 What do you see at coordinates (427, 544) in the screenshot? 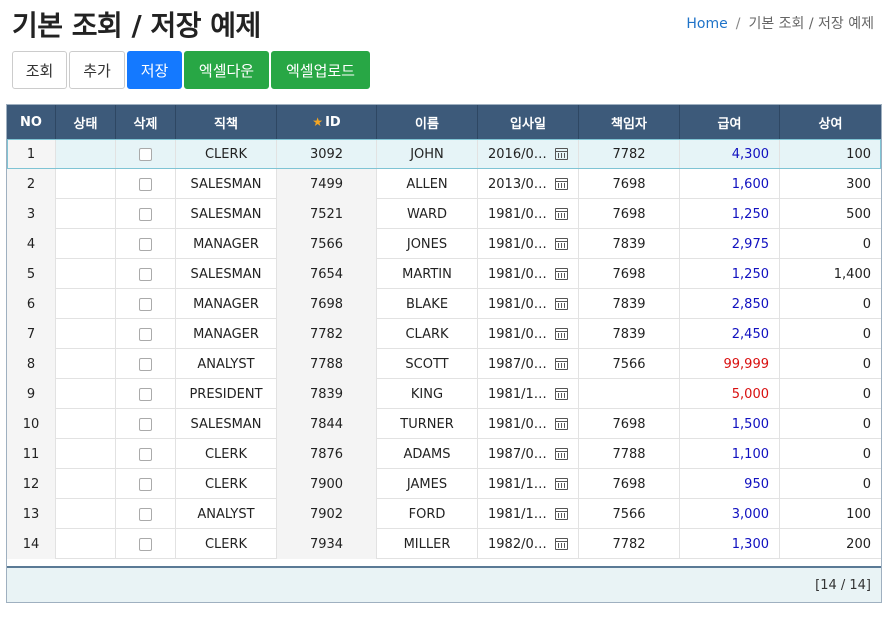
I see `name-cell: MILLER` at bounding box center [427, 544].